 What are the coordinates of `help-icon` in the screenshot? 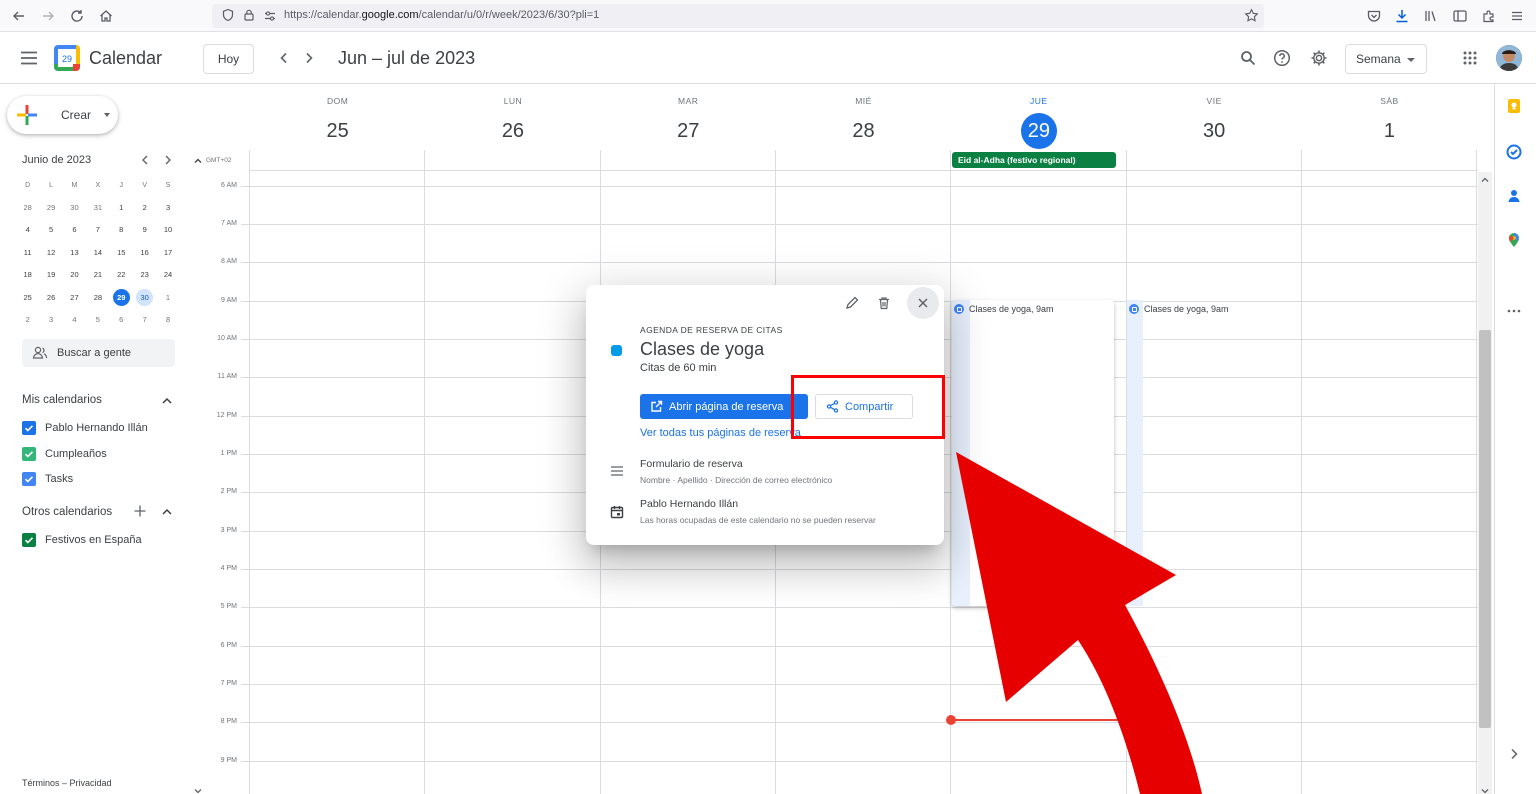 It's located at (1282, 58).